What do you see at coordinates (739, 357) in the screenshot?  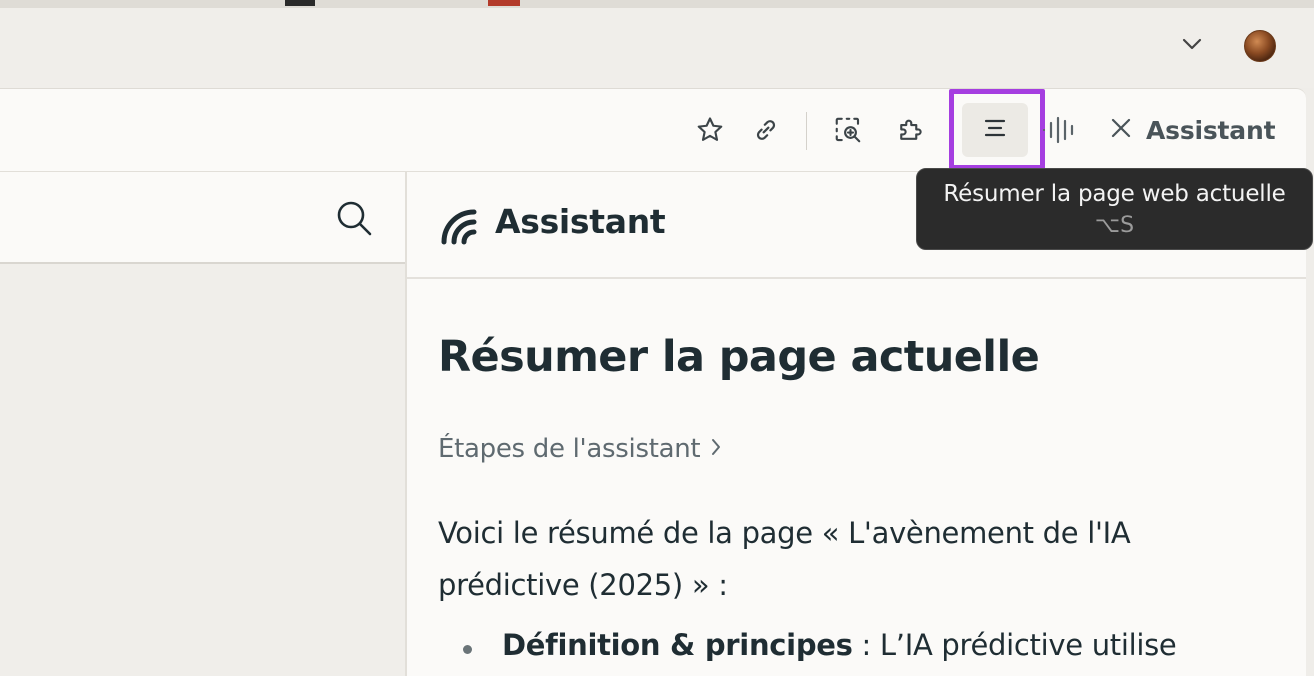 I see `summary-heading: Résumer la page actuelle` at bounding box center [739, 357].